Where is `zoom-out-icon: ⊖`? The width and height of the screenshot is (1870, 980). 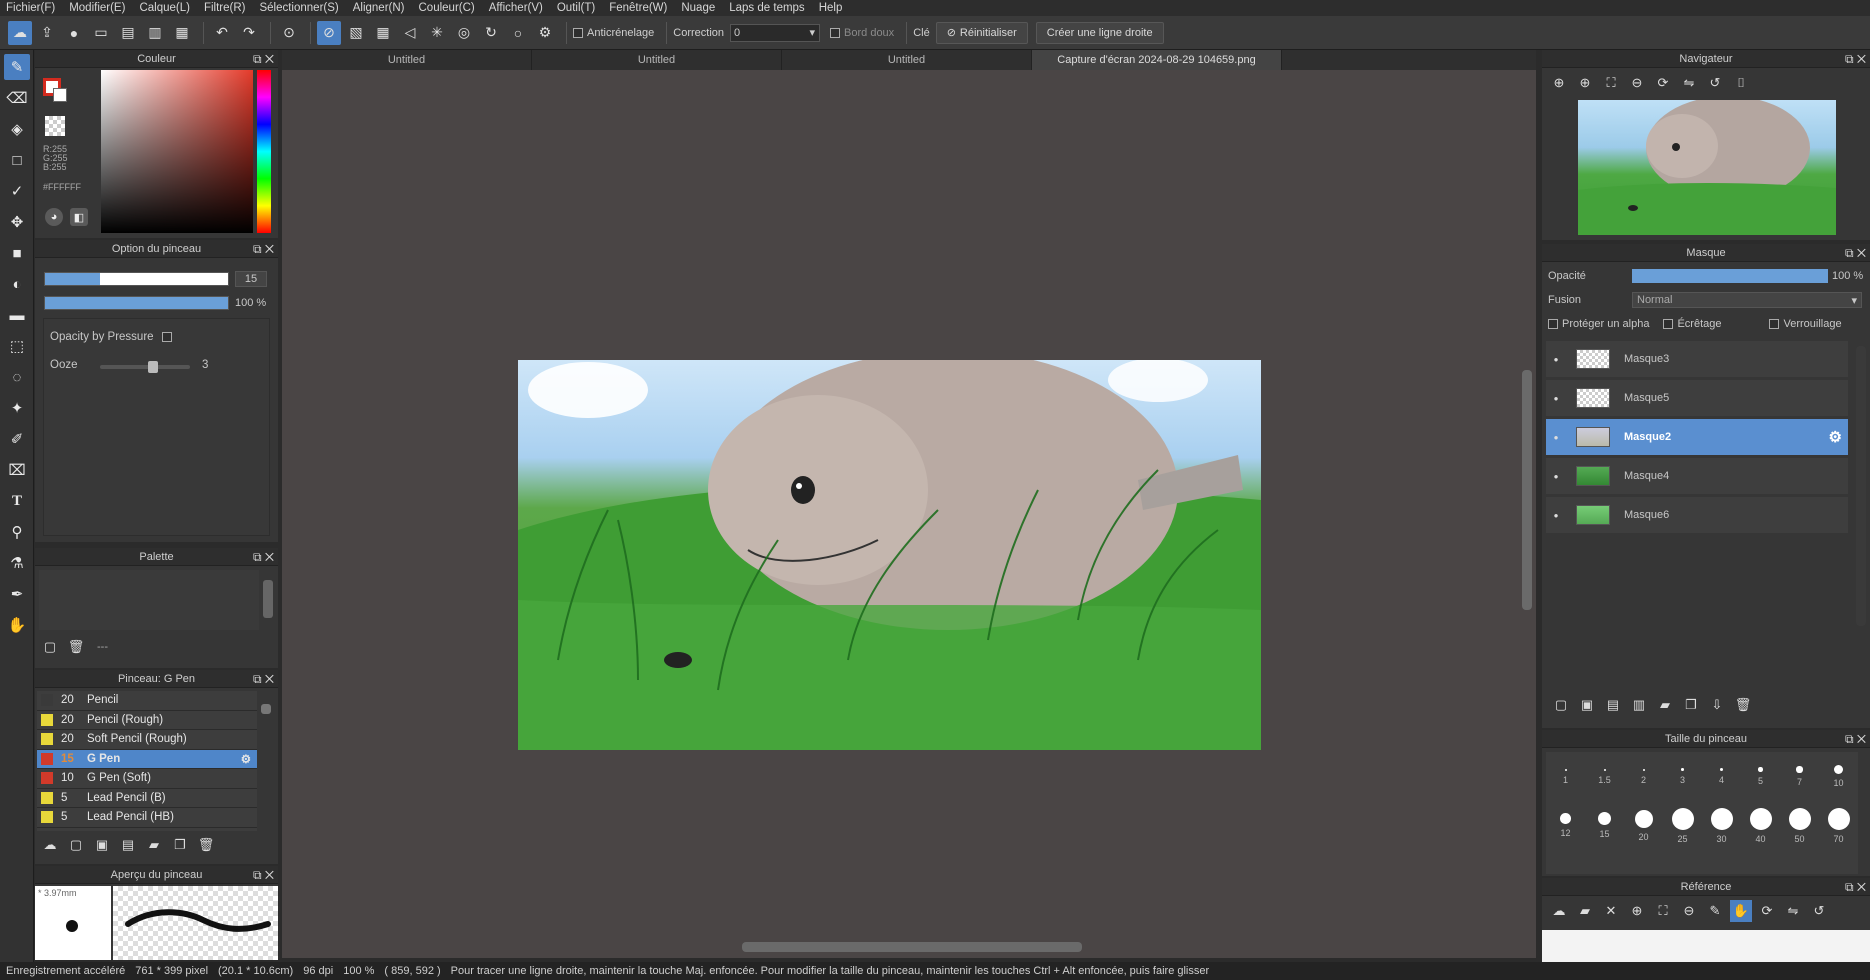 zoom-out-icon: ⊖ is located at coordinates (1689, 911).